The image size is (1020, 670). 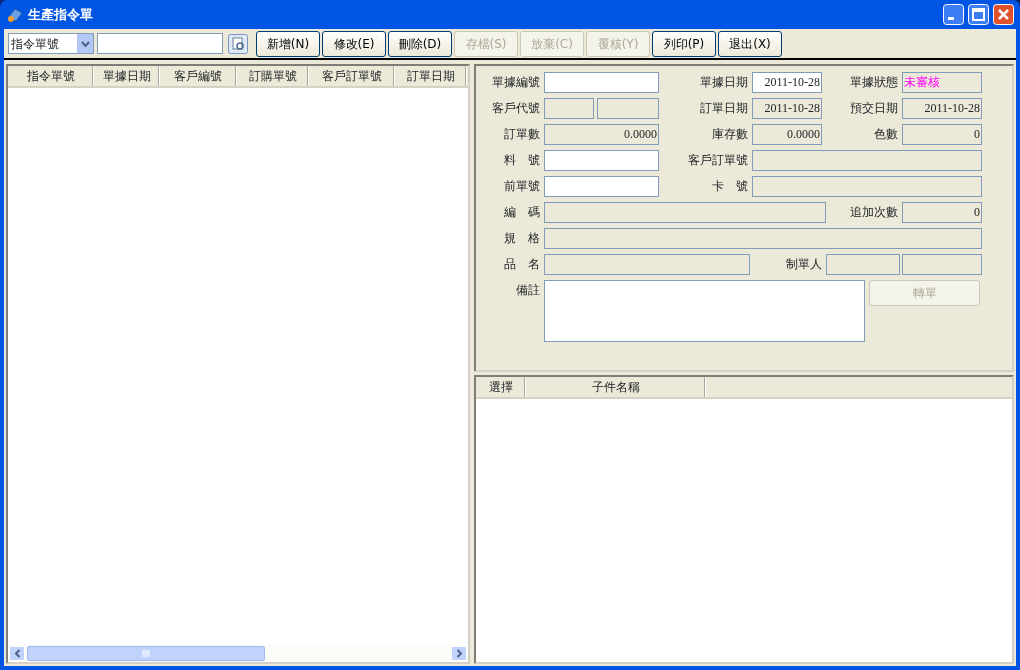 What do you see at coordinates (874, 108) in the screenshot?
I see `field-label: 預交日期` at bounding box center [874, 108].